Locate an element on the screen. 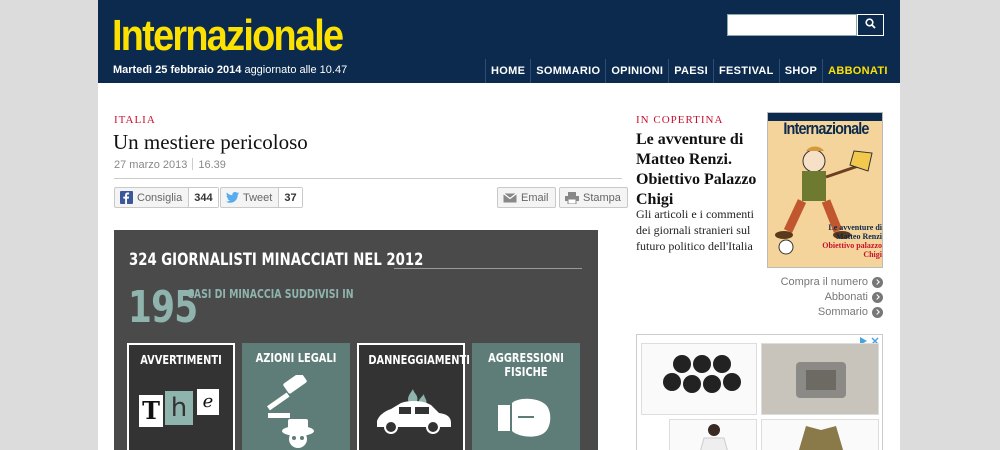  facebook-icon is located at coordinates (126, 197).